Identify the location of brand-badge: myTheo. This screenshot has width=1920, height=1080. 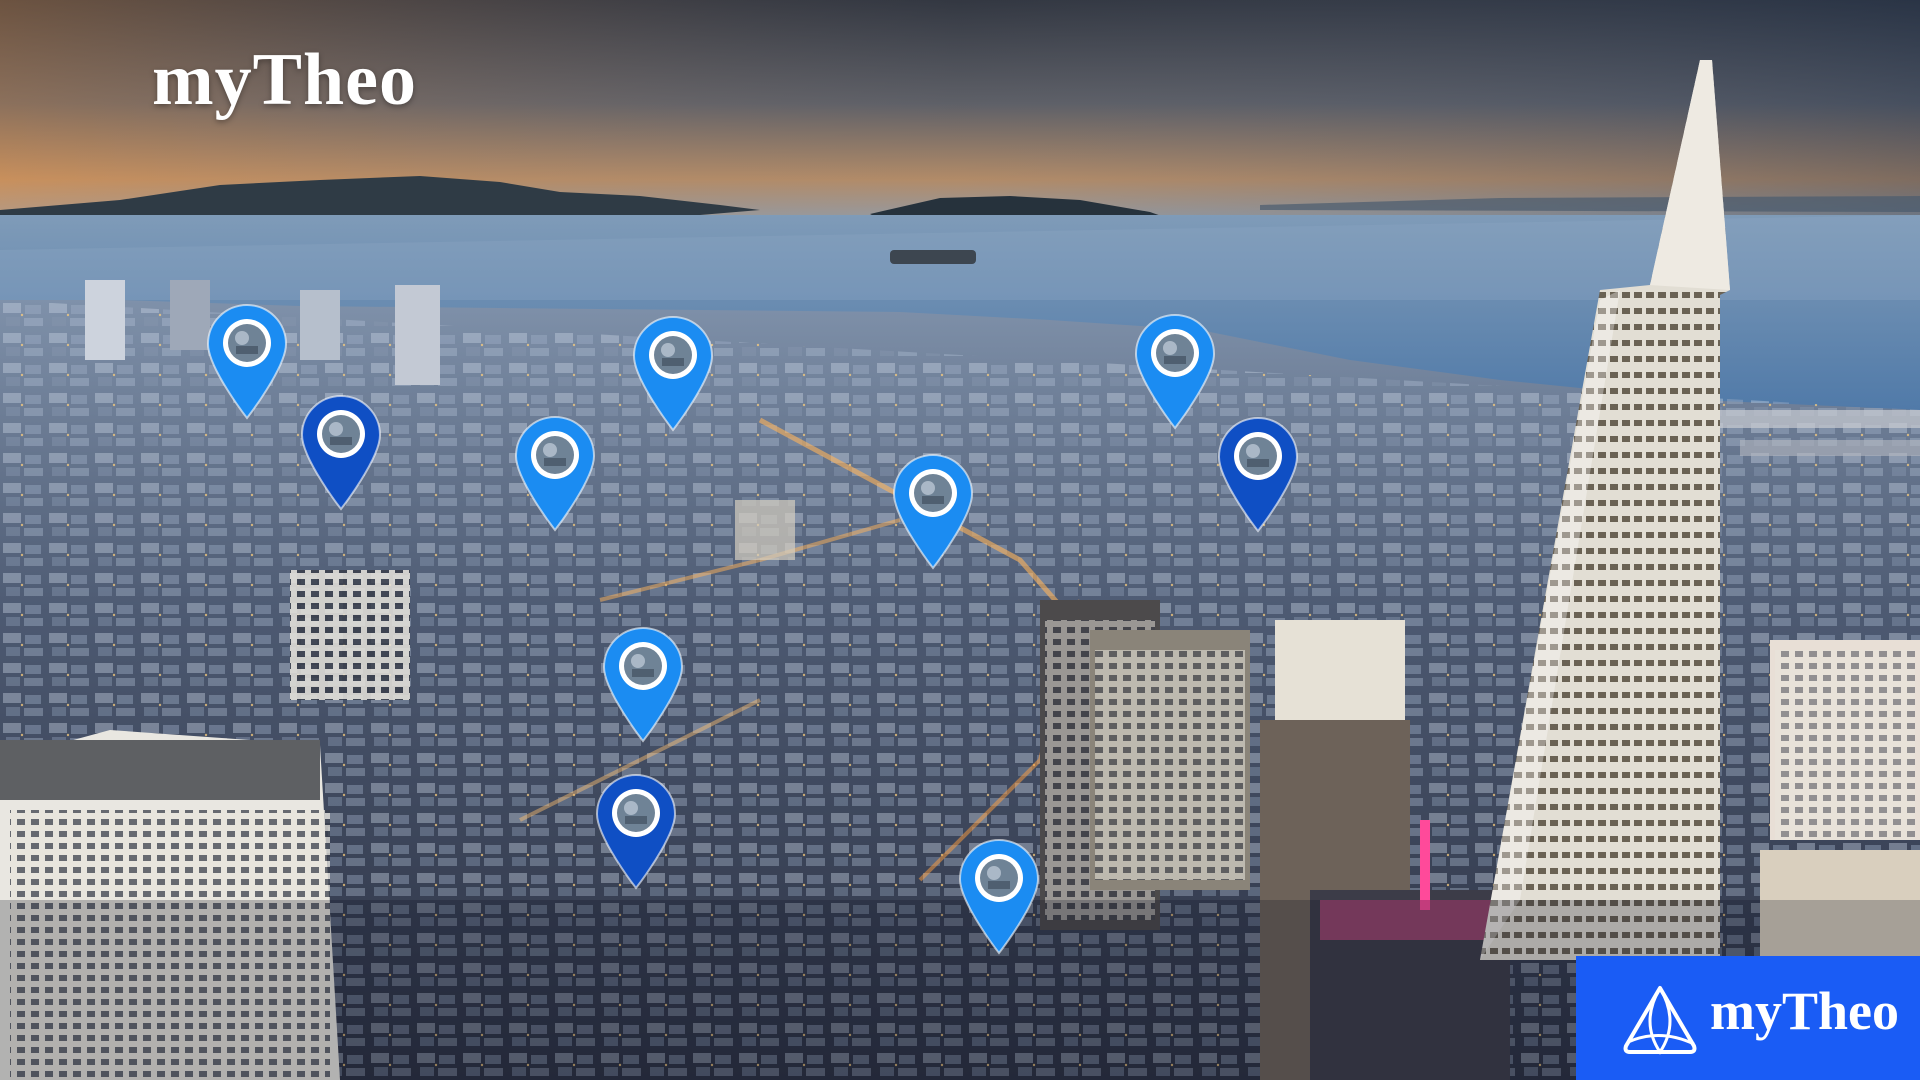
(1748, 1018).